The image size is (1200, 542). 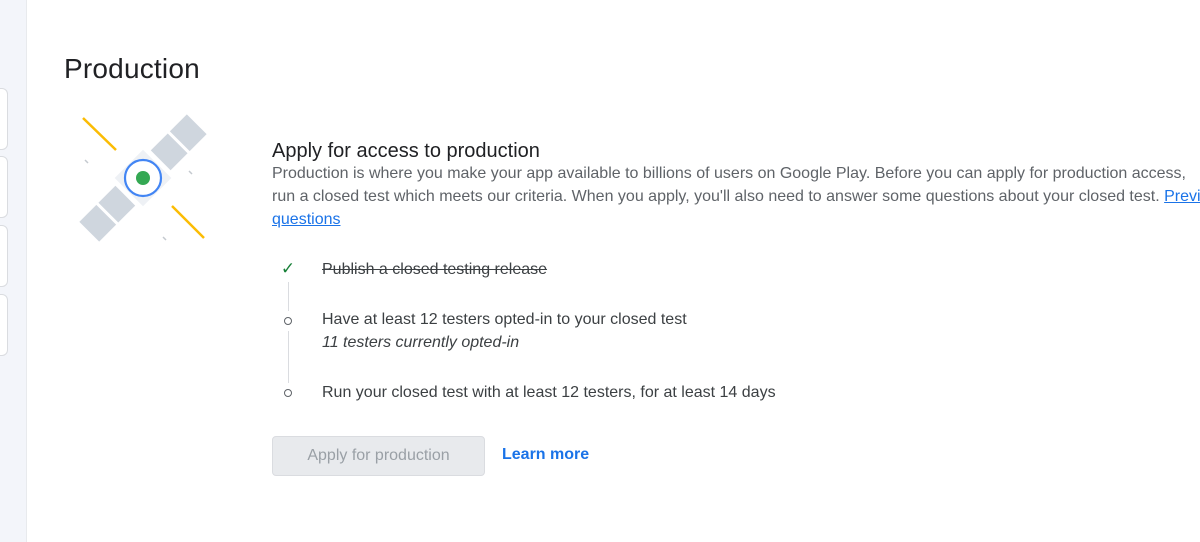 I want to click on step-label: Publish a closed testing release, so click(x=435, y=269).